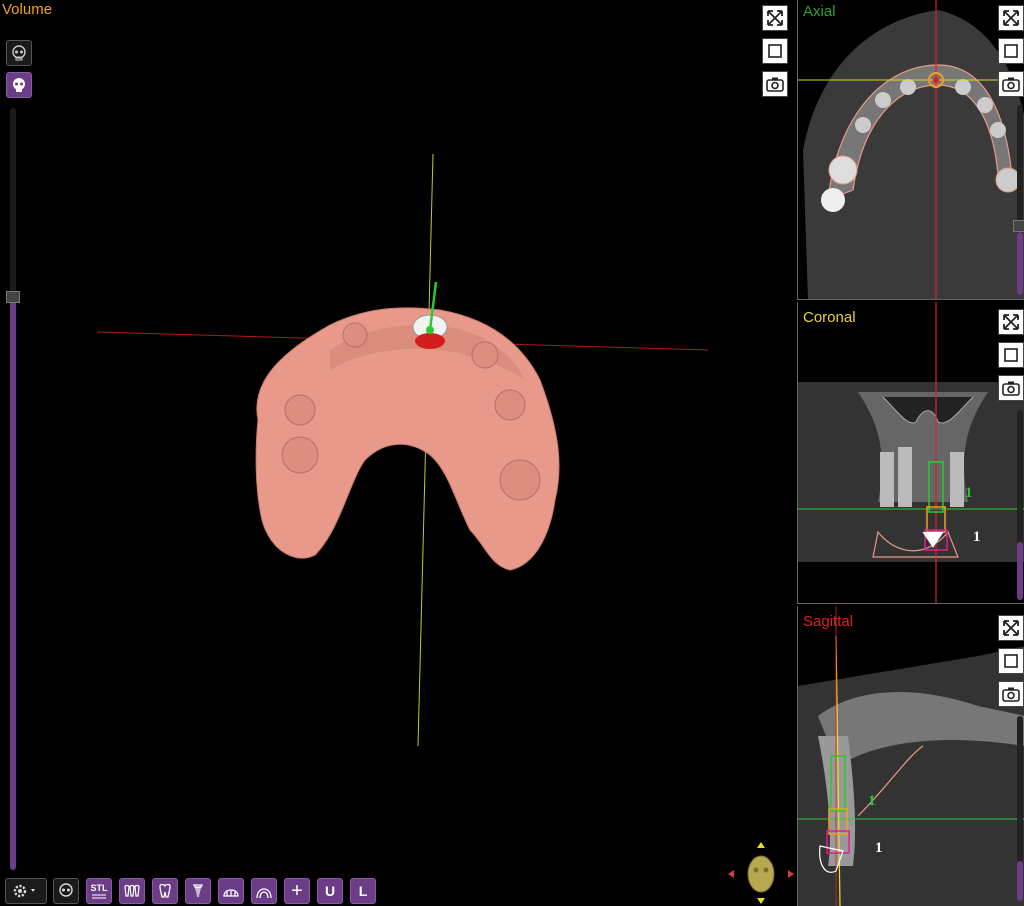  What do you see at coordinates (1020, 881) in the screenshot?
I see `sagittal-slice-fill` at bounding box center [1020, 881].